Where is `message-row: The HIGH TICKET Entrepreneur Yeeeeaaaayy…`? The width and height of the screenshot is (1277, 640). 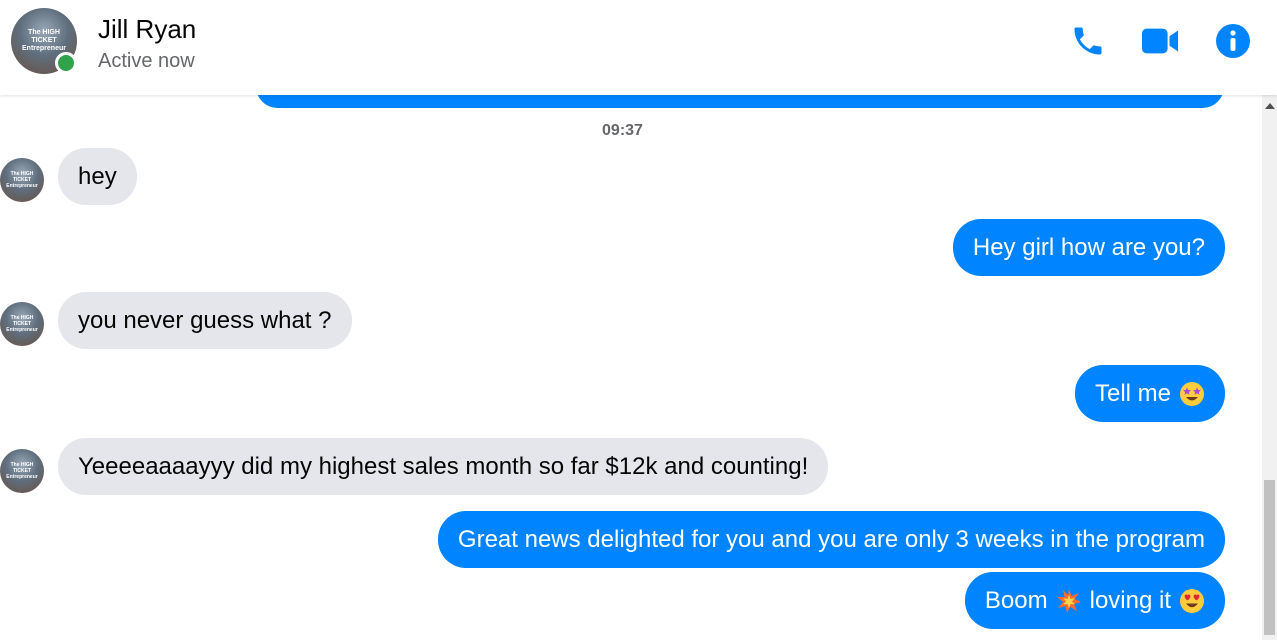 message-row: The HIGH TICKET Entrepreneur Yeeeeaaaayy… is located at coordinates (631, 466).